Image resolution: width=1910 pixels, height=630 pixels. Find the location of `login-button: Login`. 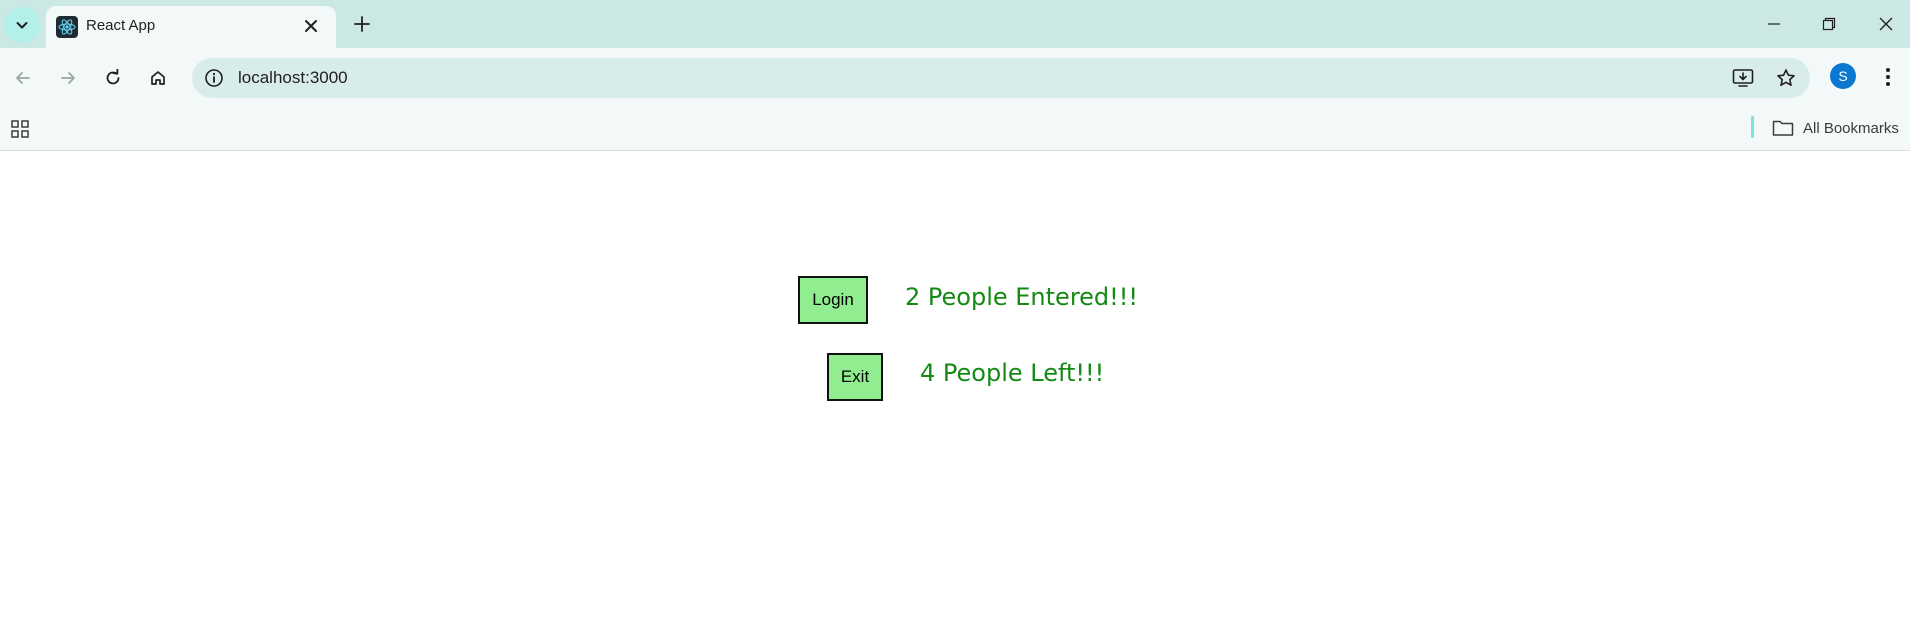

login-button: Login is located at coordinates (833, 300).